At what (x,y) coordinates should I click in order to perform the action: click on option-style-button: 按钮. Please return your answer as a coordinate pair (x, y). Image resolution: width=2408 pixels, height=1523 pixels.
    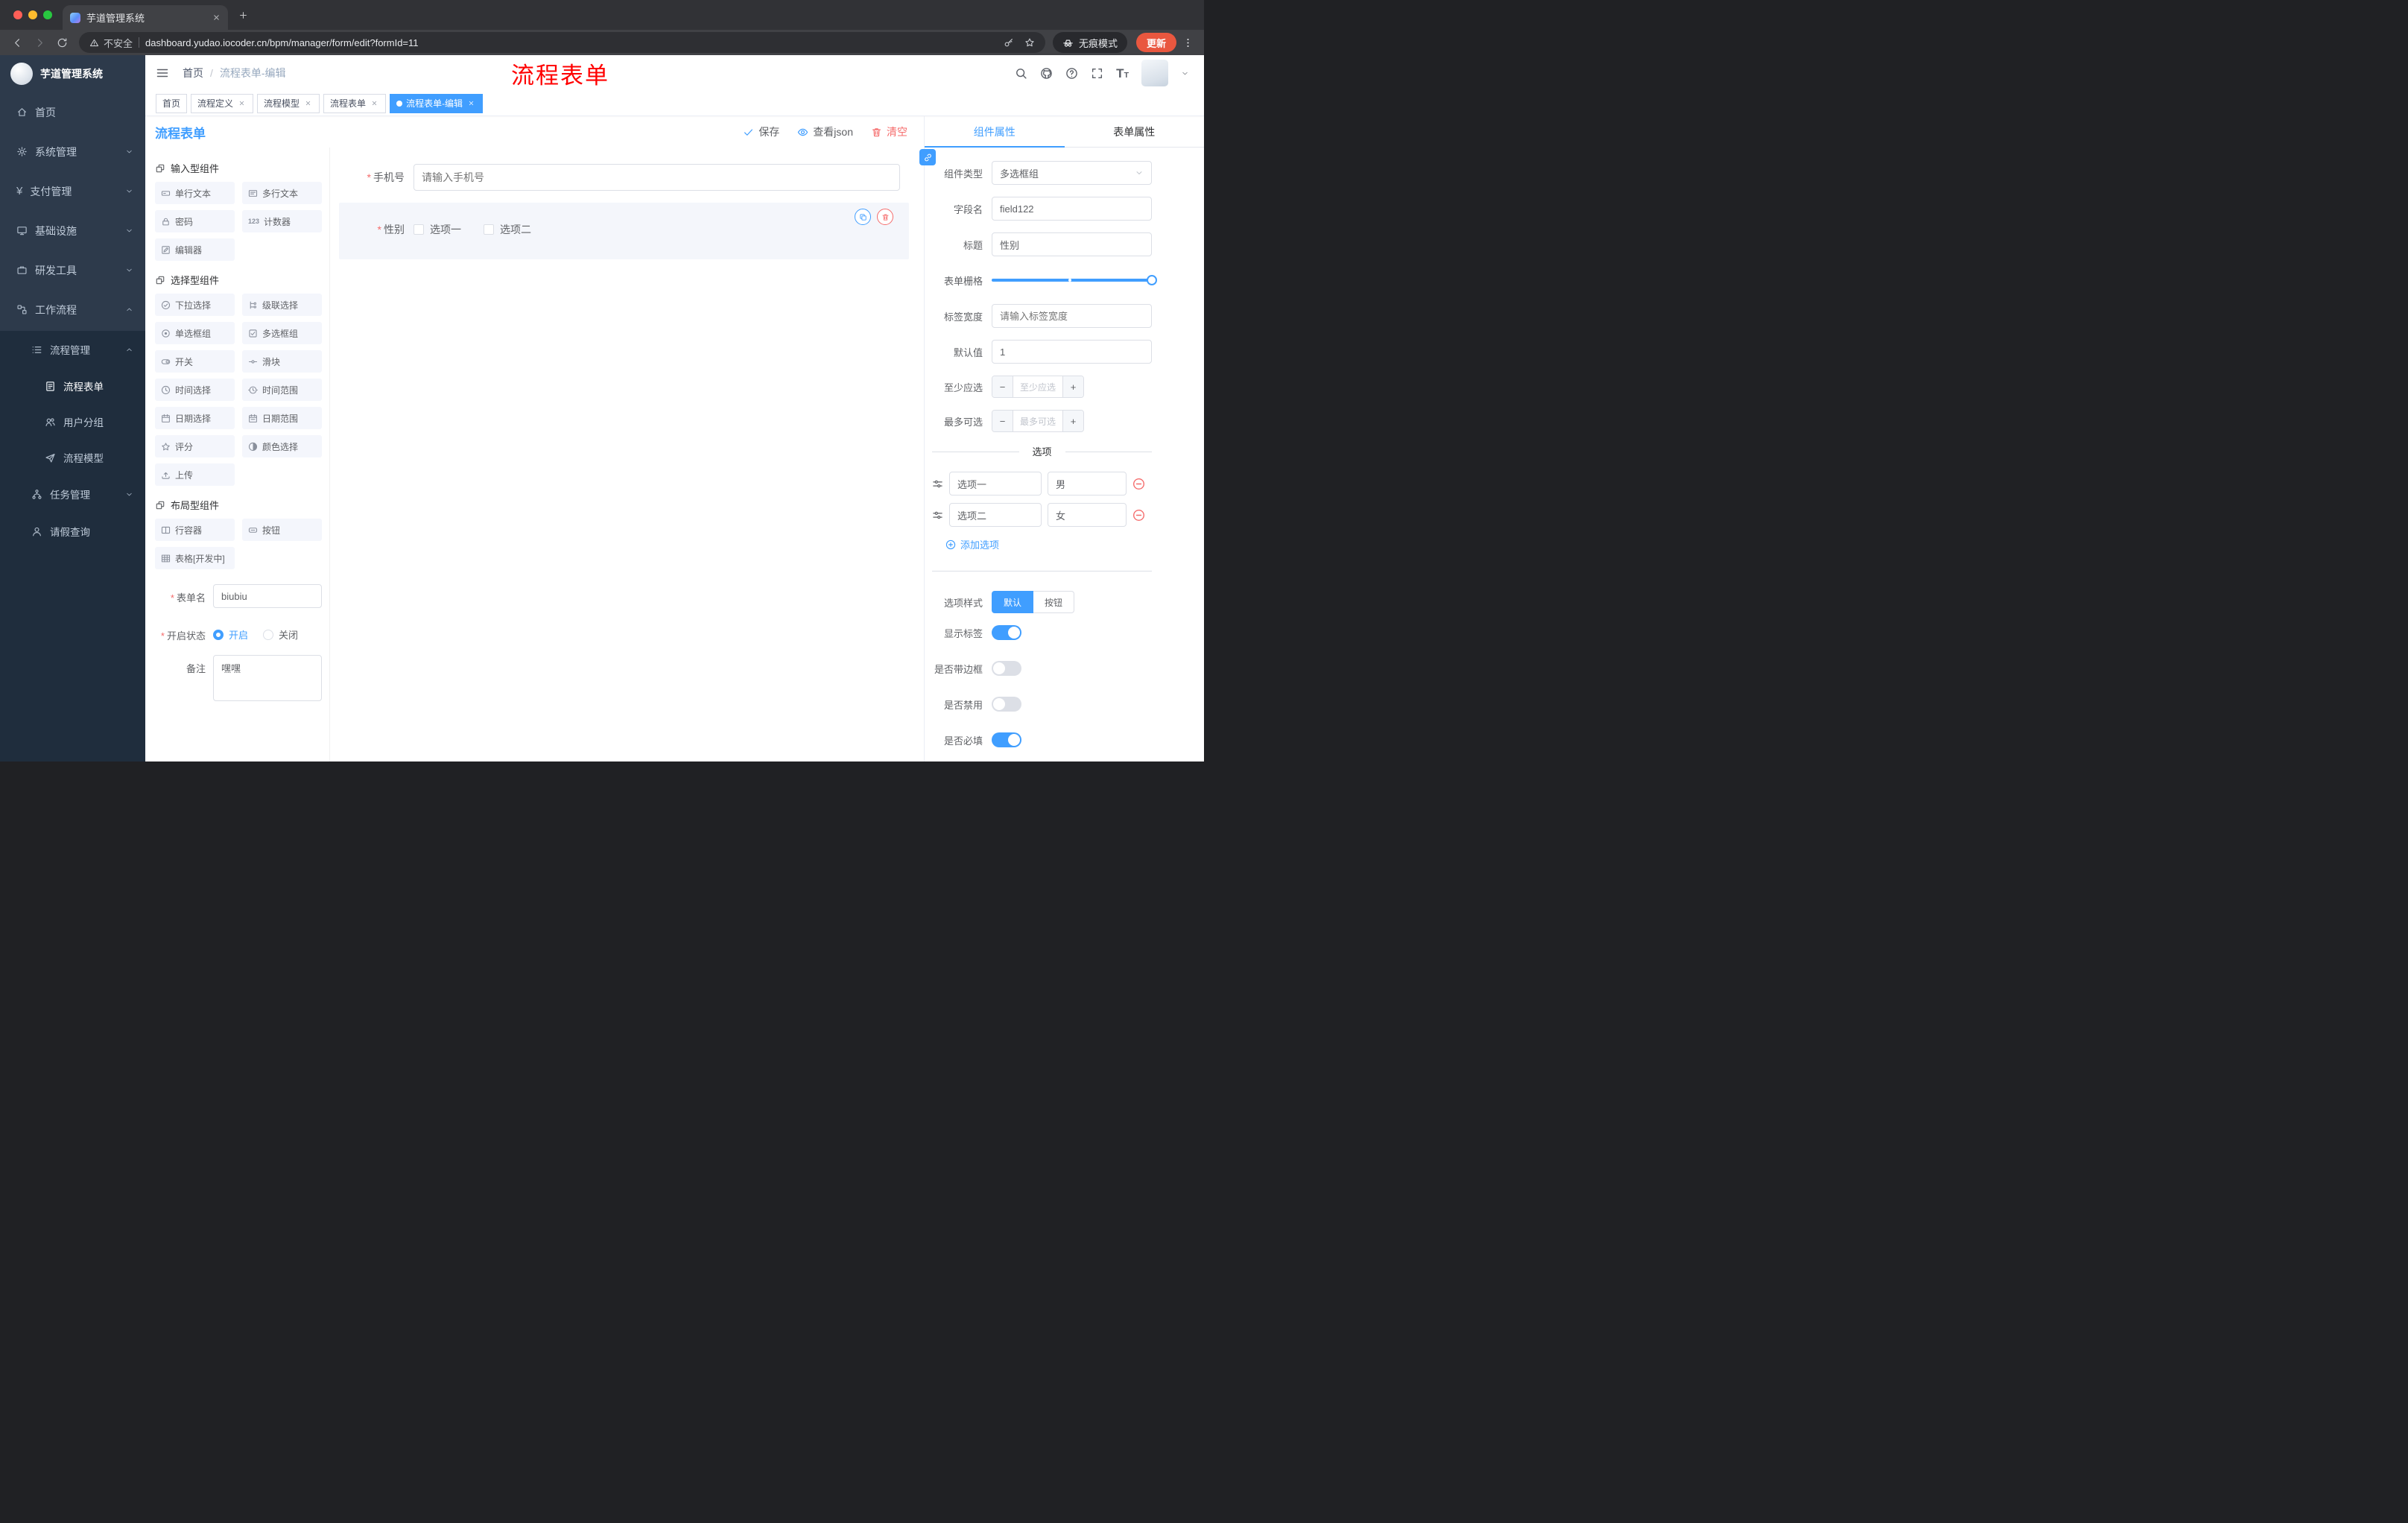
    Looking at the image, I should click on (1054, 602).